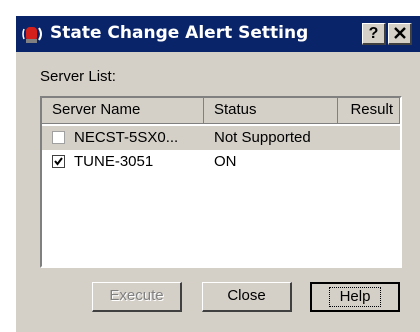 The image size is (420, 332). Describe the element at coordinates (247, 297) in the screenshot. I see `close-button: Close` at that location.